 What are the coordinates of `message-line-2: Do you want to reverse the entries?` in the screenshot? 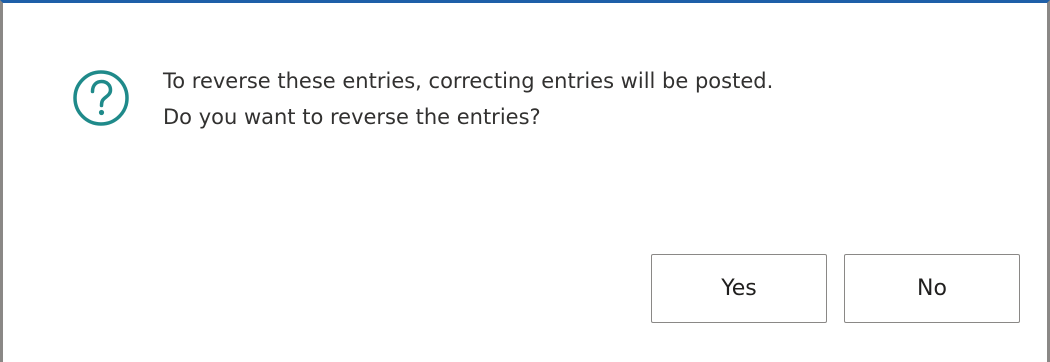 It's located at (352, 117).